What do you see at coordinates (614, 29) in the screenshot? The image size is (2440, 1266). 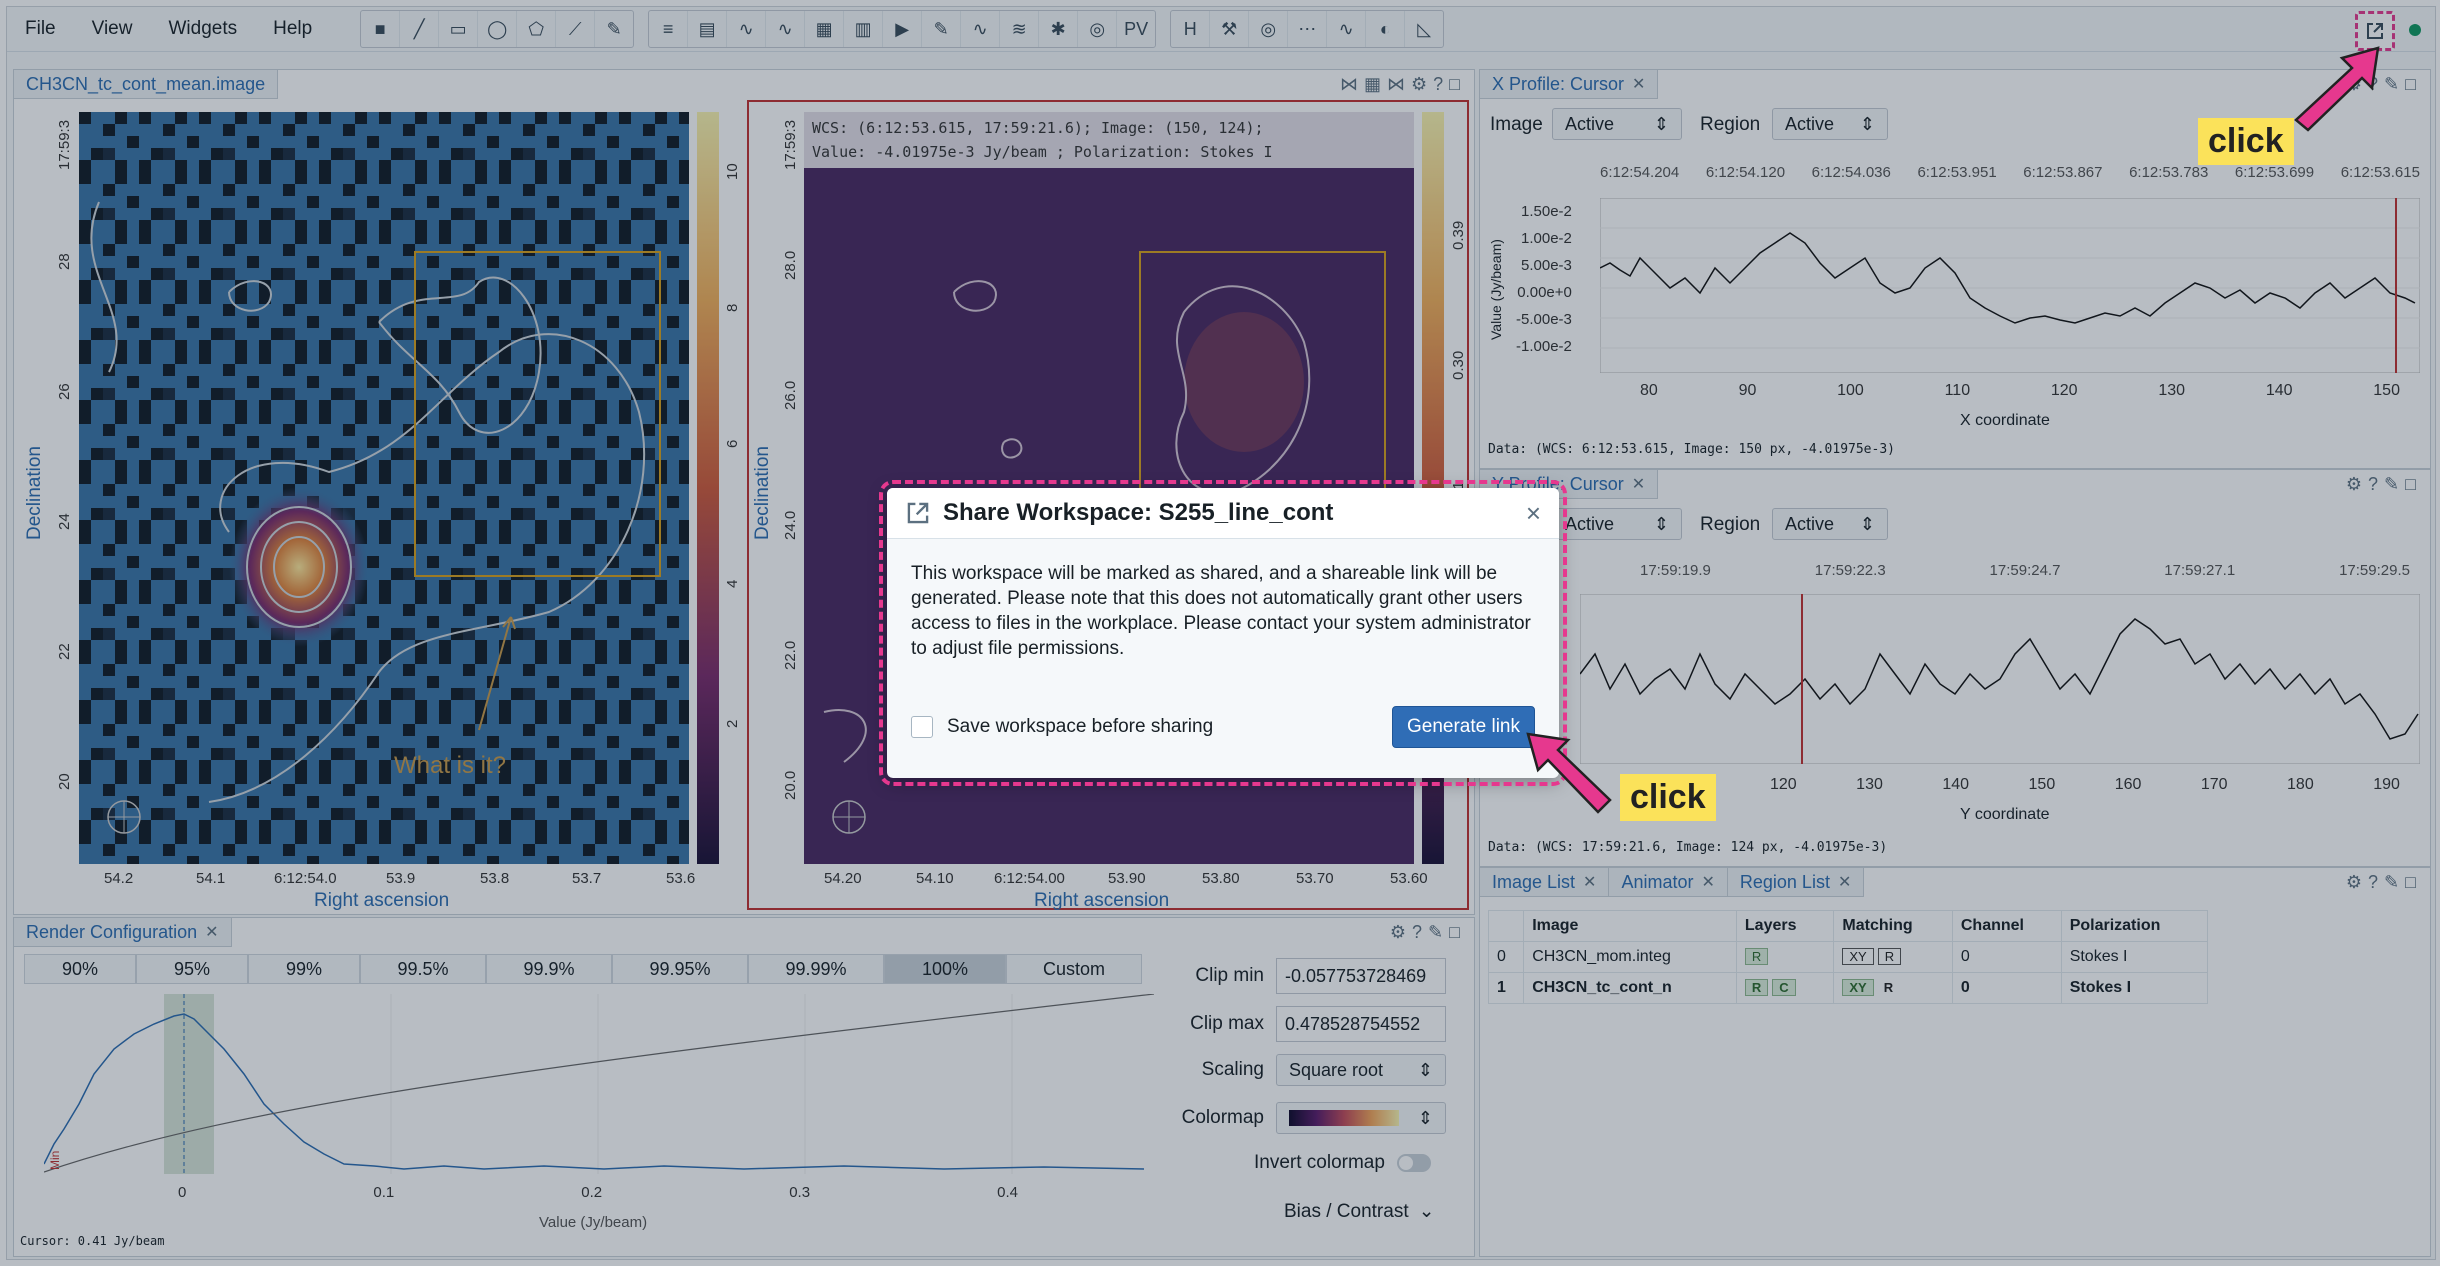 I see `annotation-tool-icon: ✎` at bounding box center [614, 29].